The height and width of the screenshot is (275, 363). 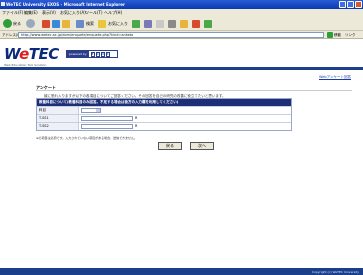 I want to click on mail-icon, so click(x=160, y=24).